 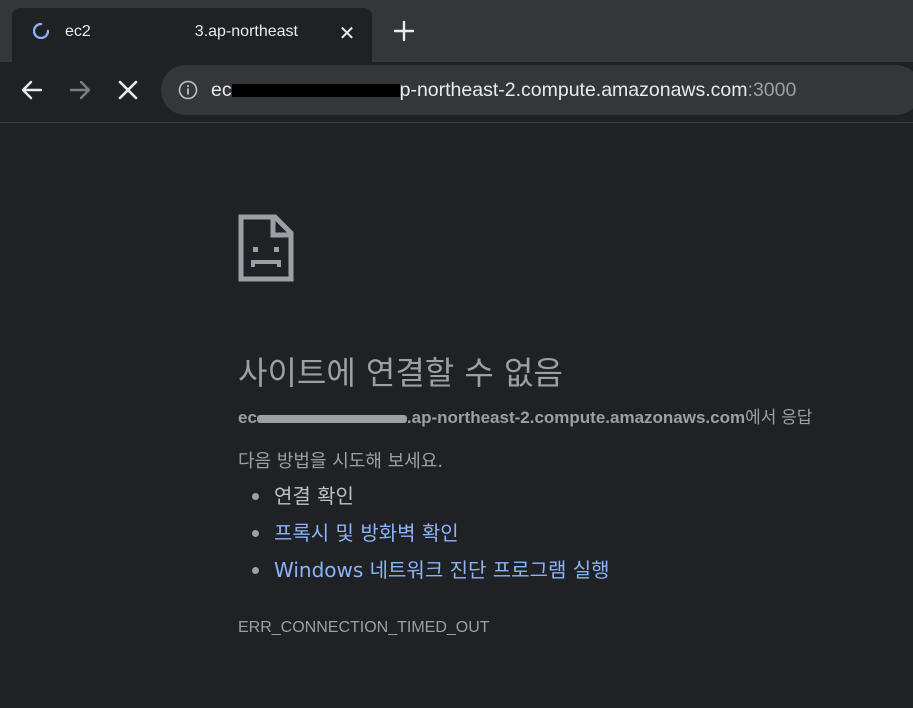 What do you see at coordinates (32, 90) in the screenshot?
I see `back-arrow-icon` at bounding box center [32, 90].